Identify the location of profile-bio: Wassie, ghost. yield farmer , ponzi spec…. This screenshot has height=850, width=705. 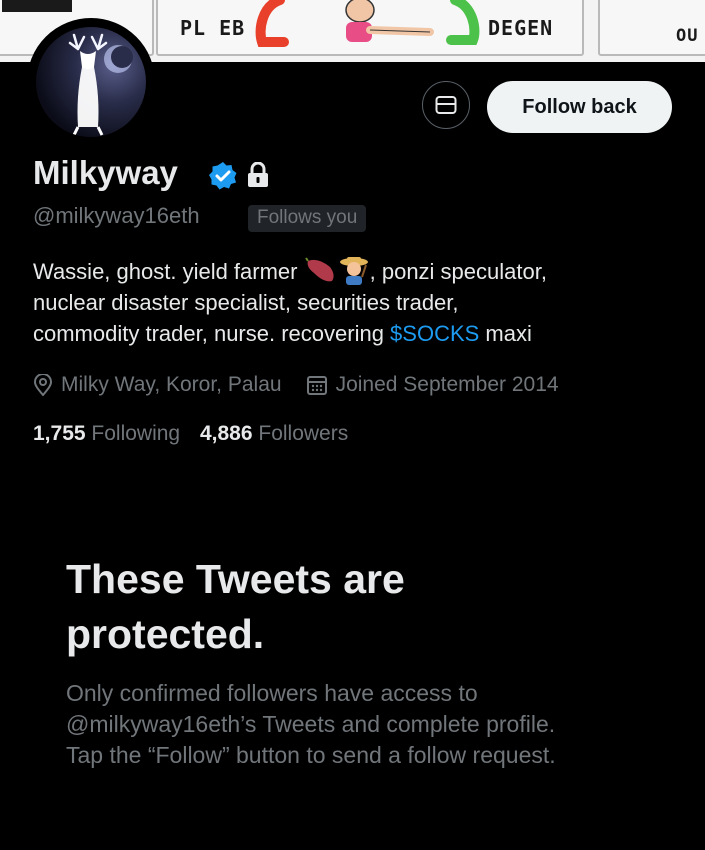
(358, 302).